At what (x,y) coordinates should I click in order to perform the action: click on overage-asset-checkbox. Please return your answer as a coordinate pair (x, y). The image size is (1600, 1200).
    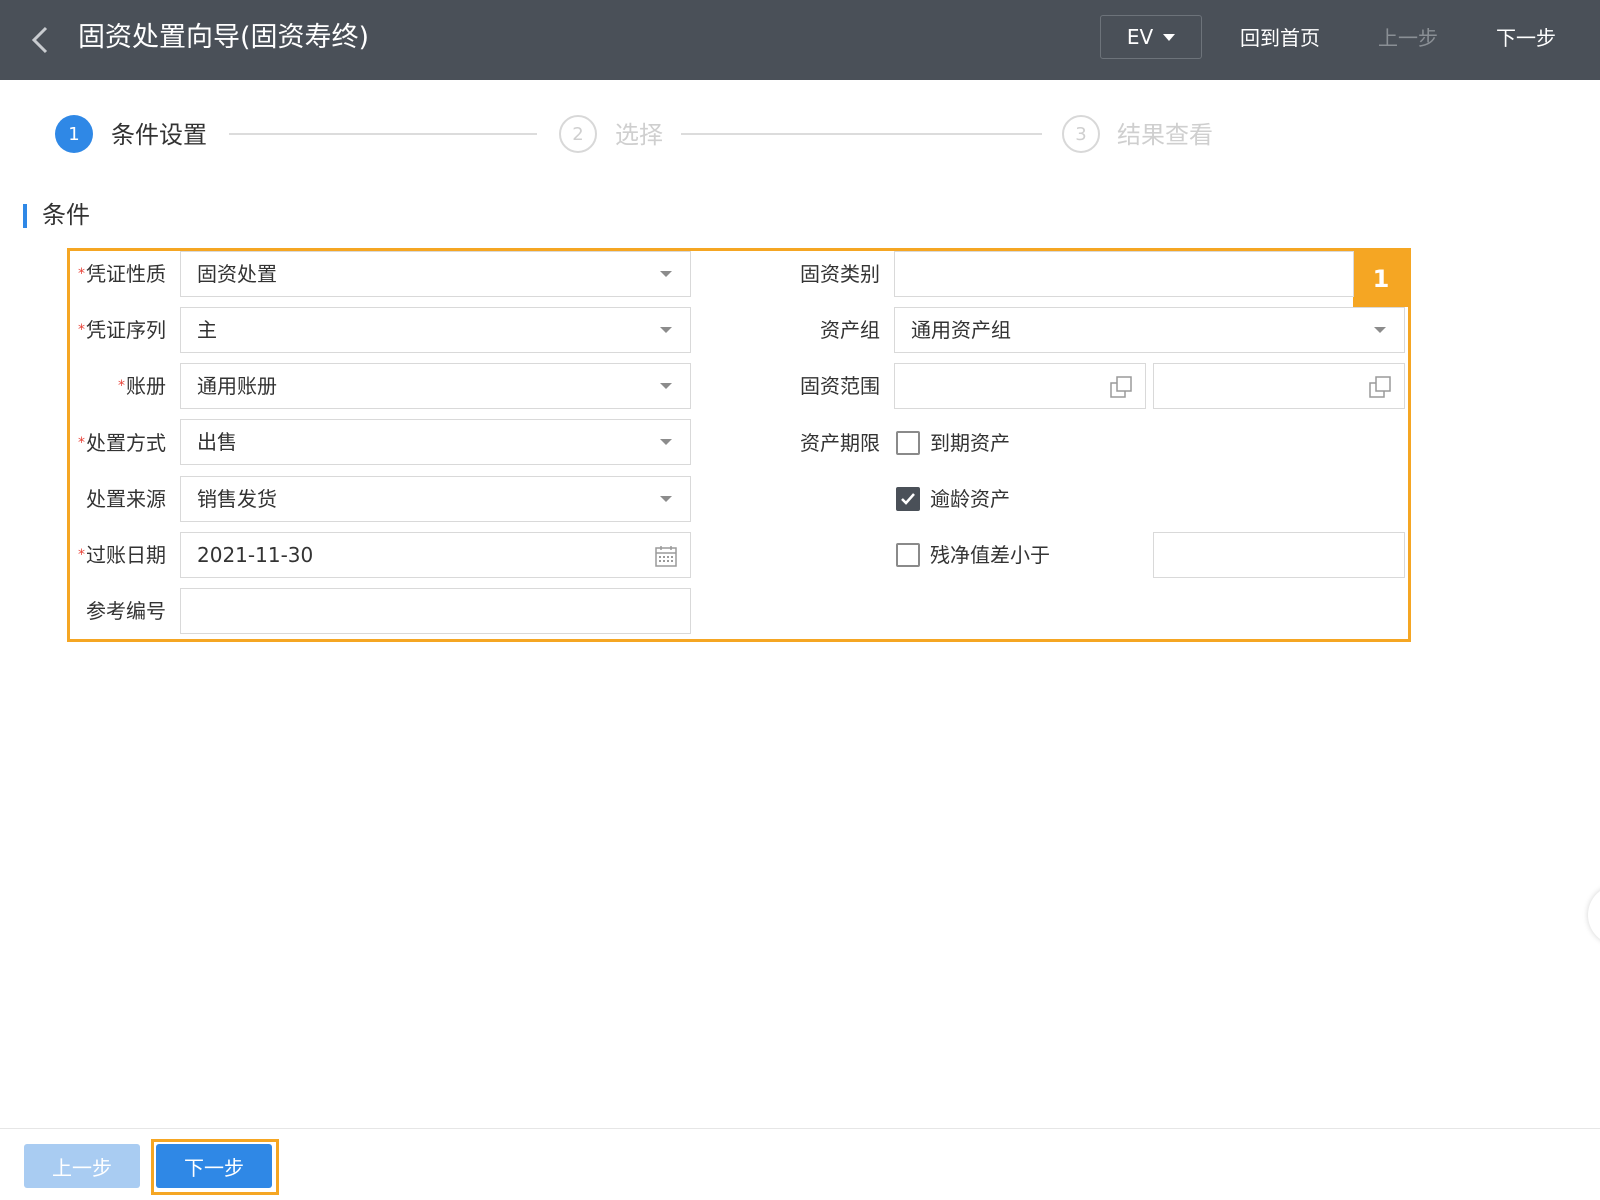
    Looking at the image, I should click on (908, 499).